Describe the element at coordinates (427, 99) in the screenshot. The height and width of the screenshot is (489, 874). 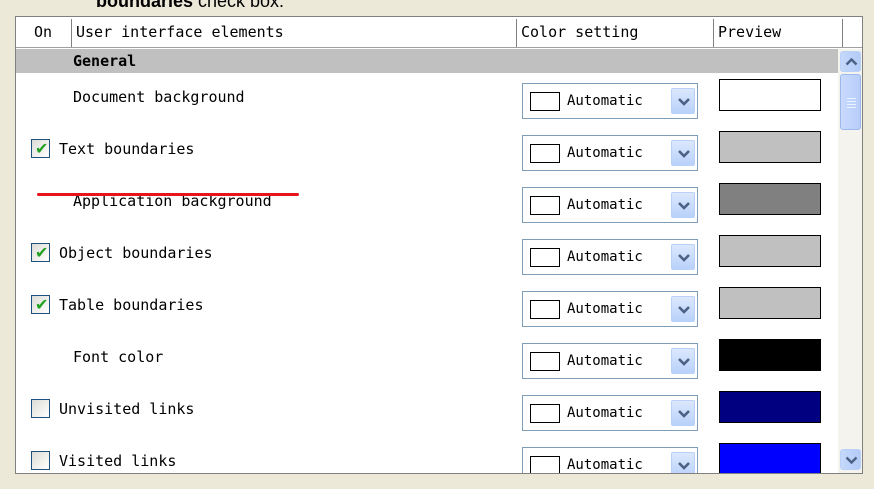
I see `table-row: Document background Automatic` at that location.